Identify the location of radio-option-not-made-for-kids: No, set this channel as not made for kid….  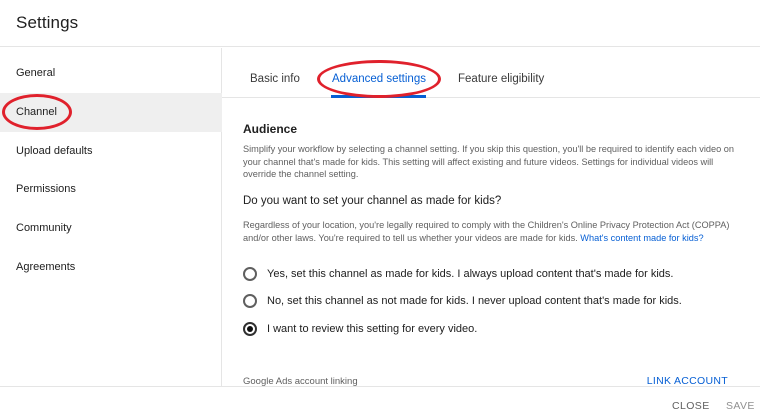
(462, 301).